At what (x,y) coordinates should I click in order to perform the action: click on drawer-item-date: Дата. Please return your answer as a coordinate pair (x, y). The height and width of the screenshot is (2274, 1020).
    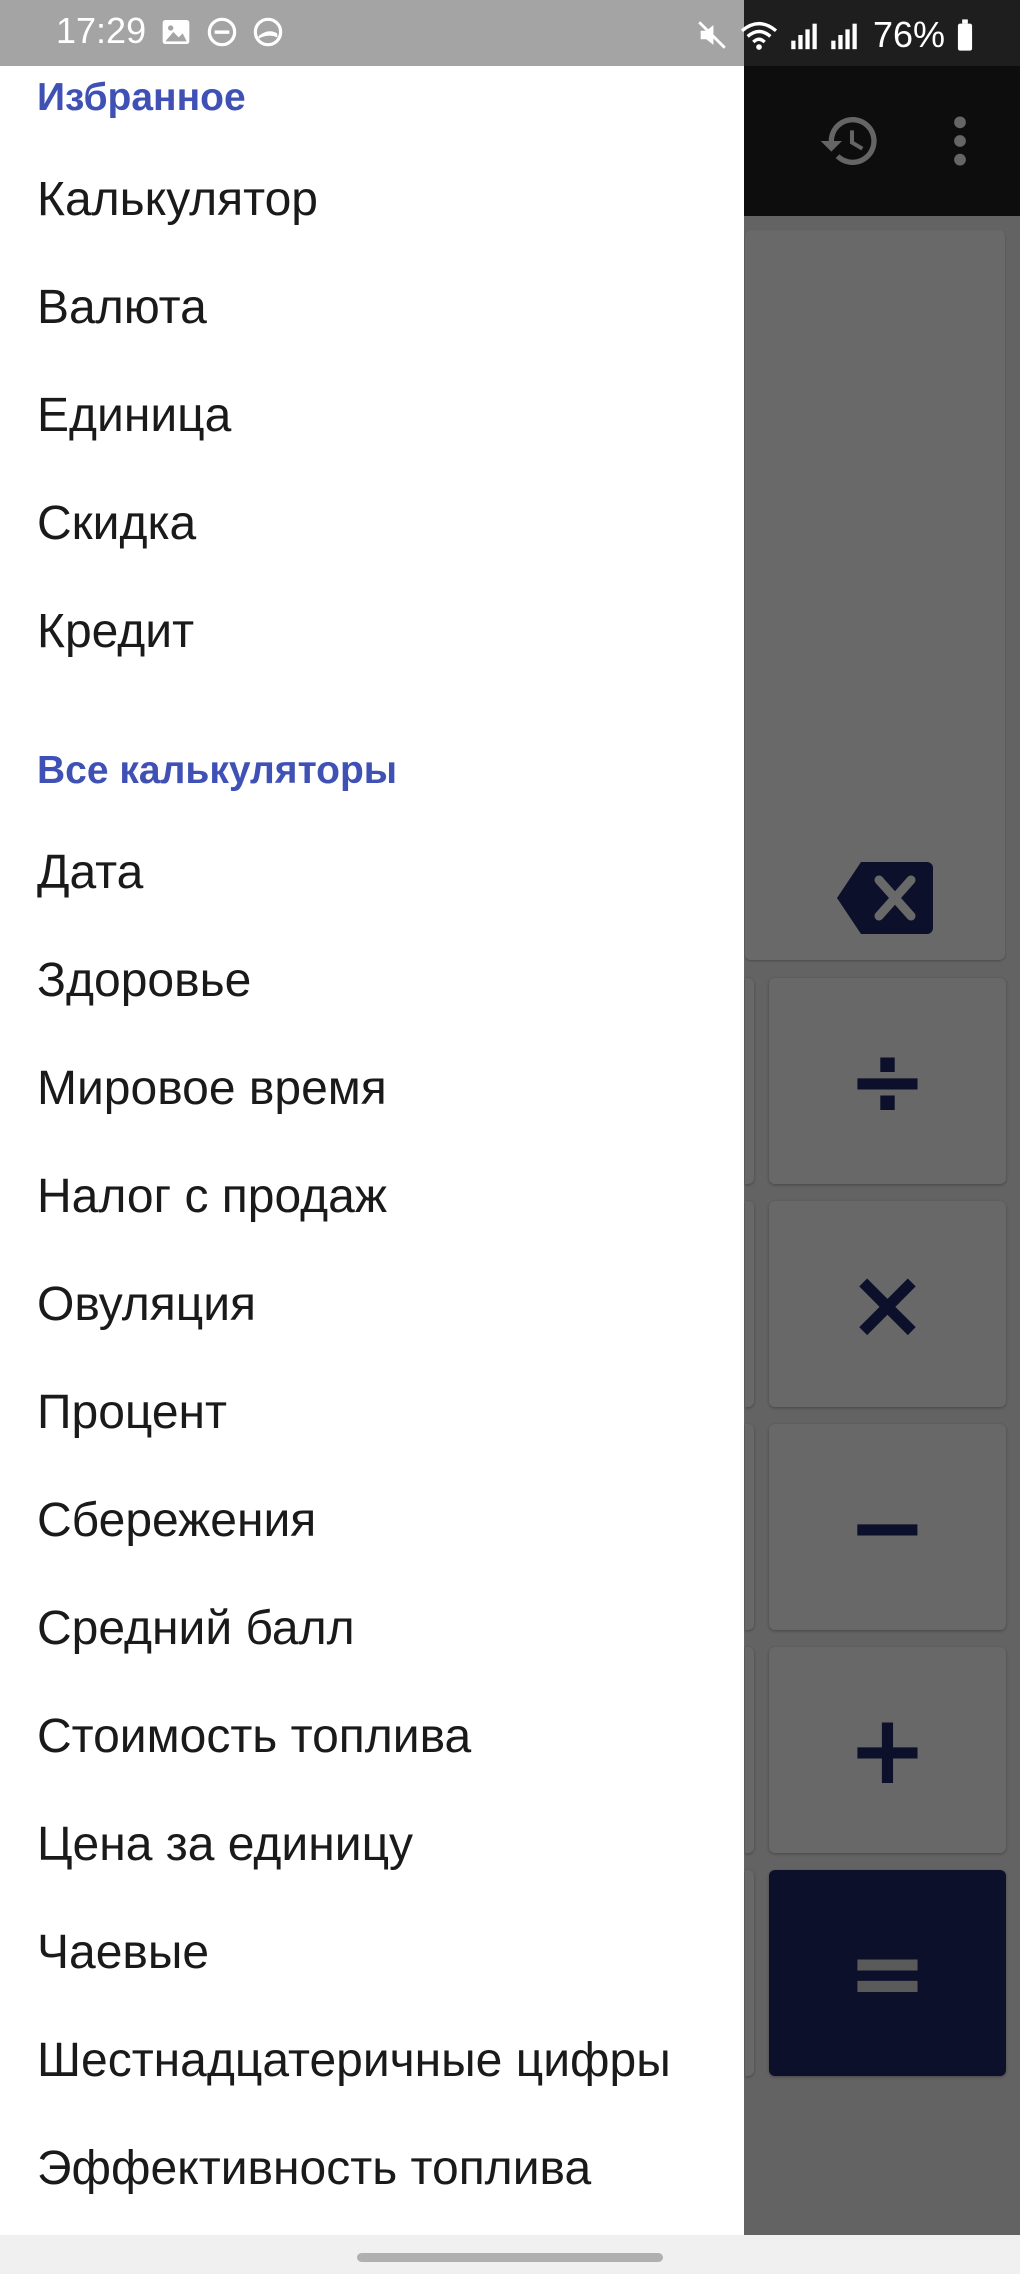
    Looking at the image, I should click on (90, 872).